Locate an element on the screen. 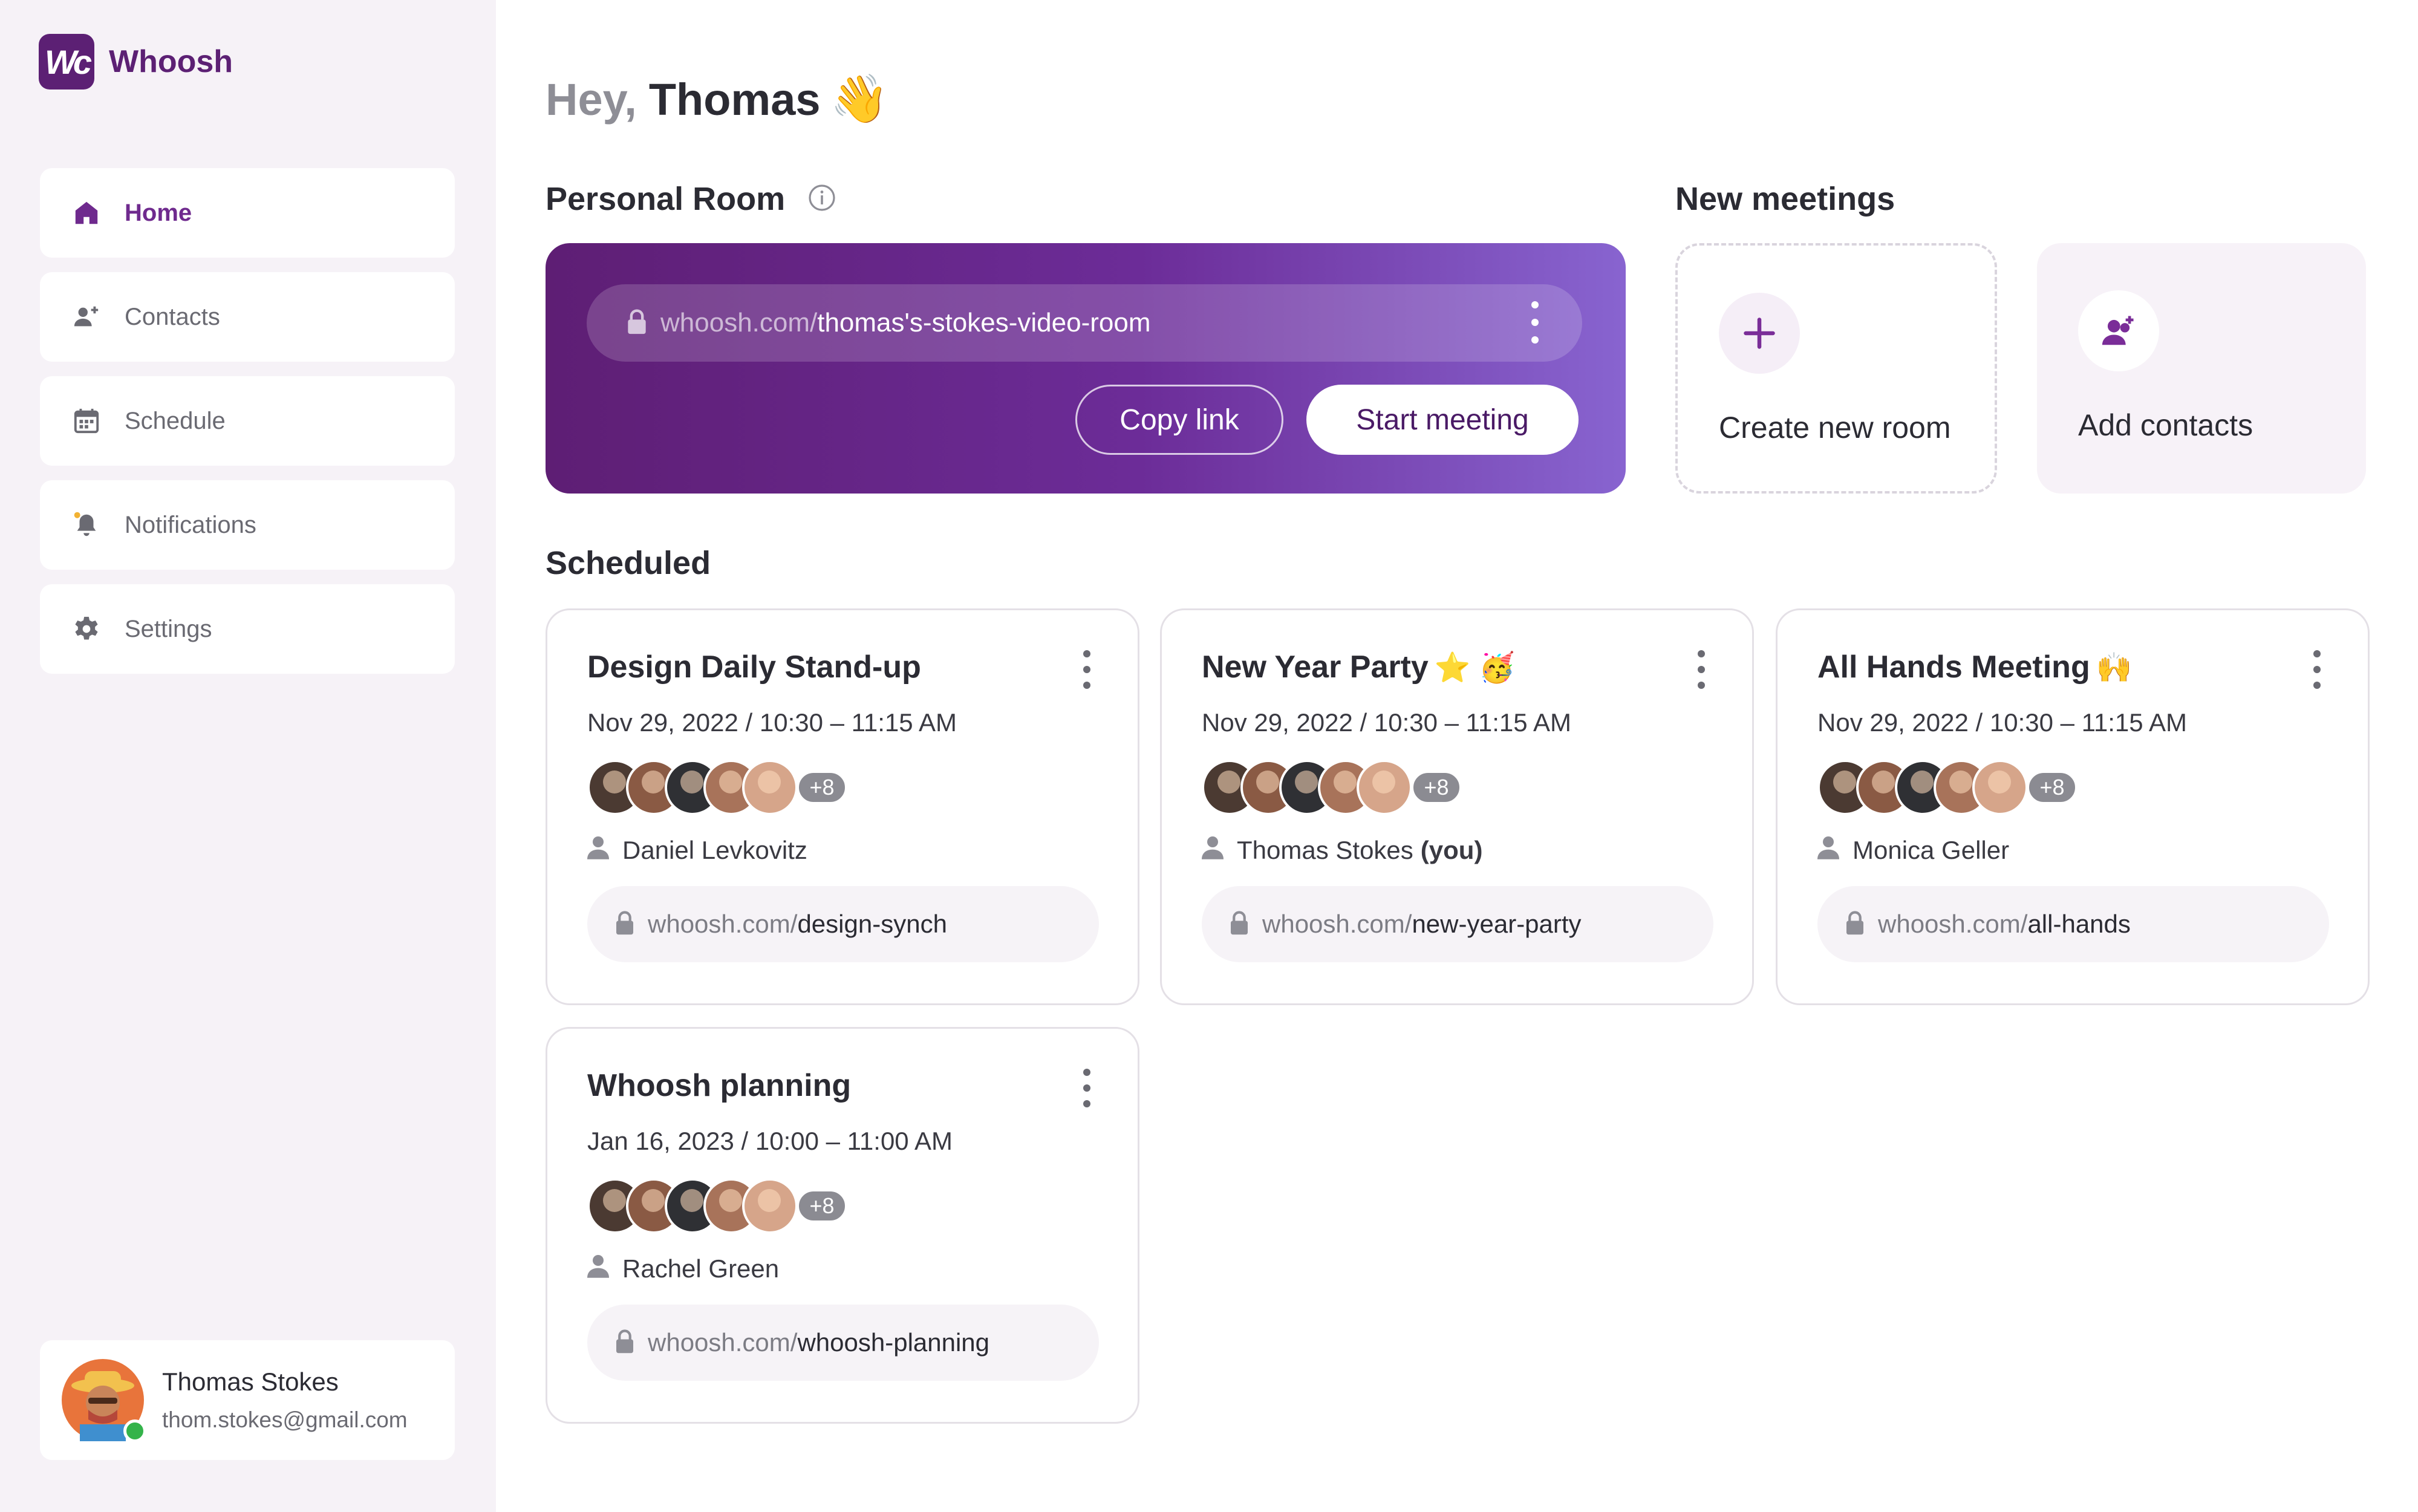 This screenshot has height=1512, width=2418. online-status-indicator is located at coordinates (134, 1430).